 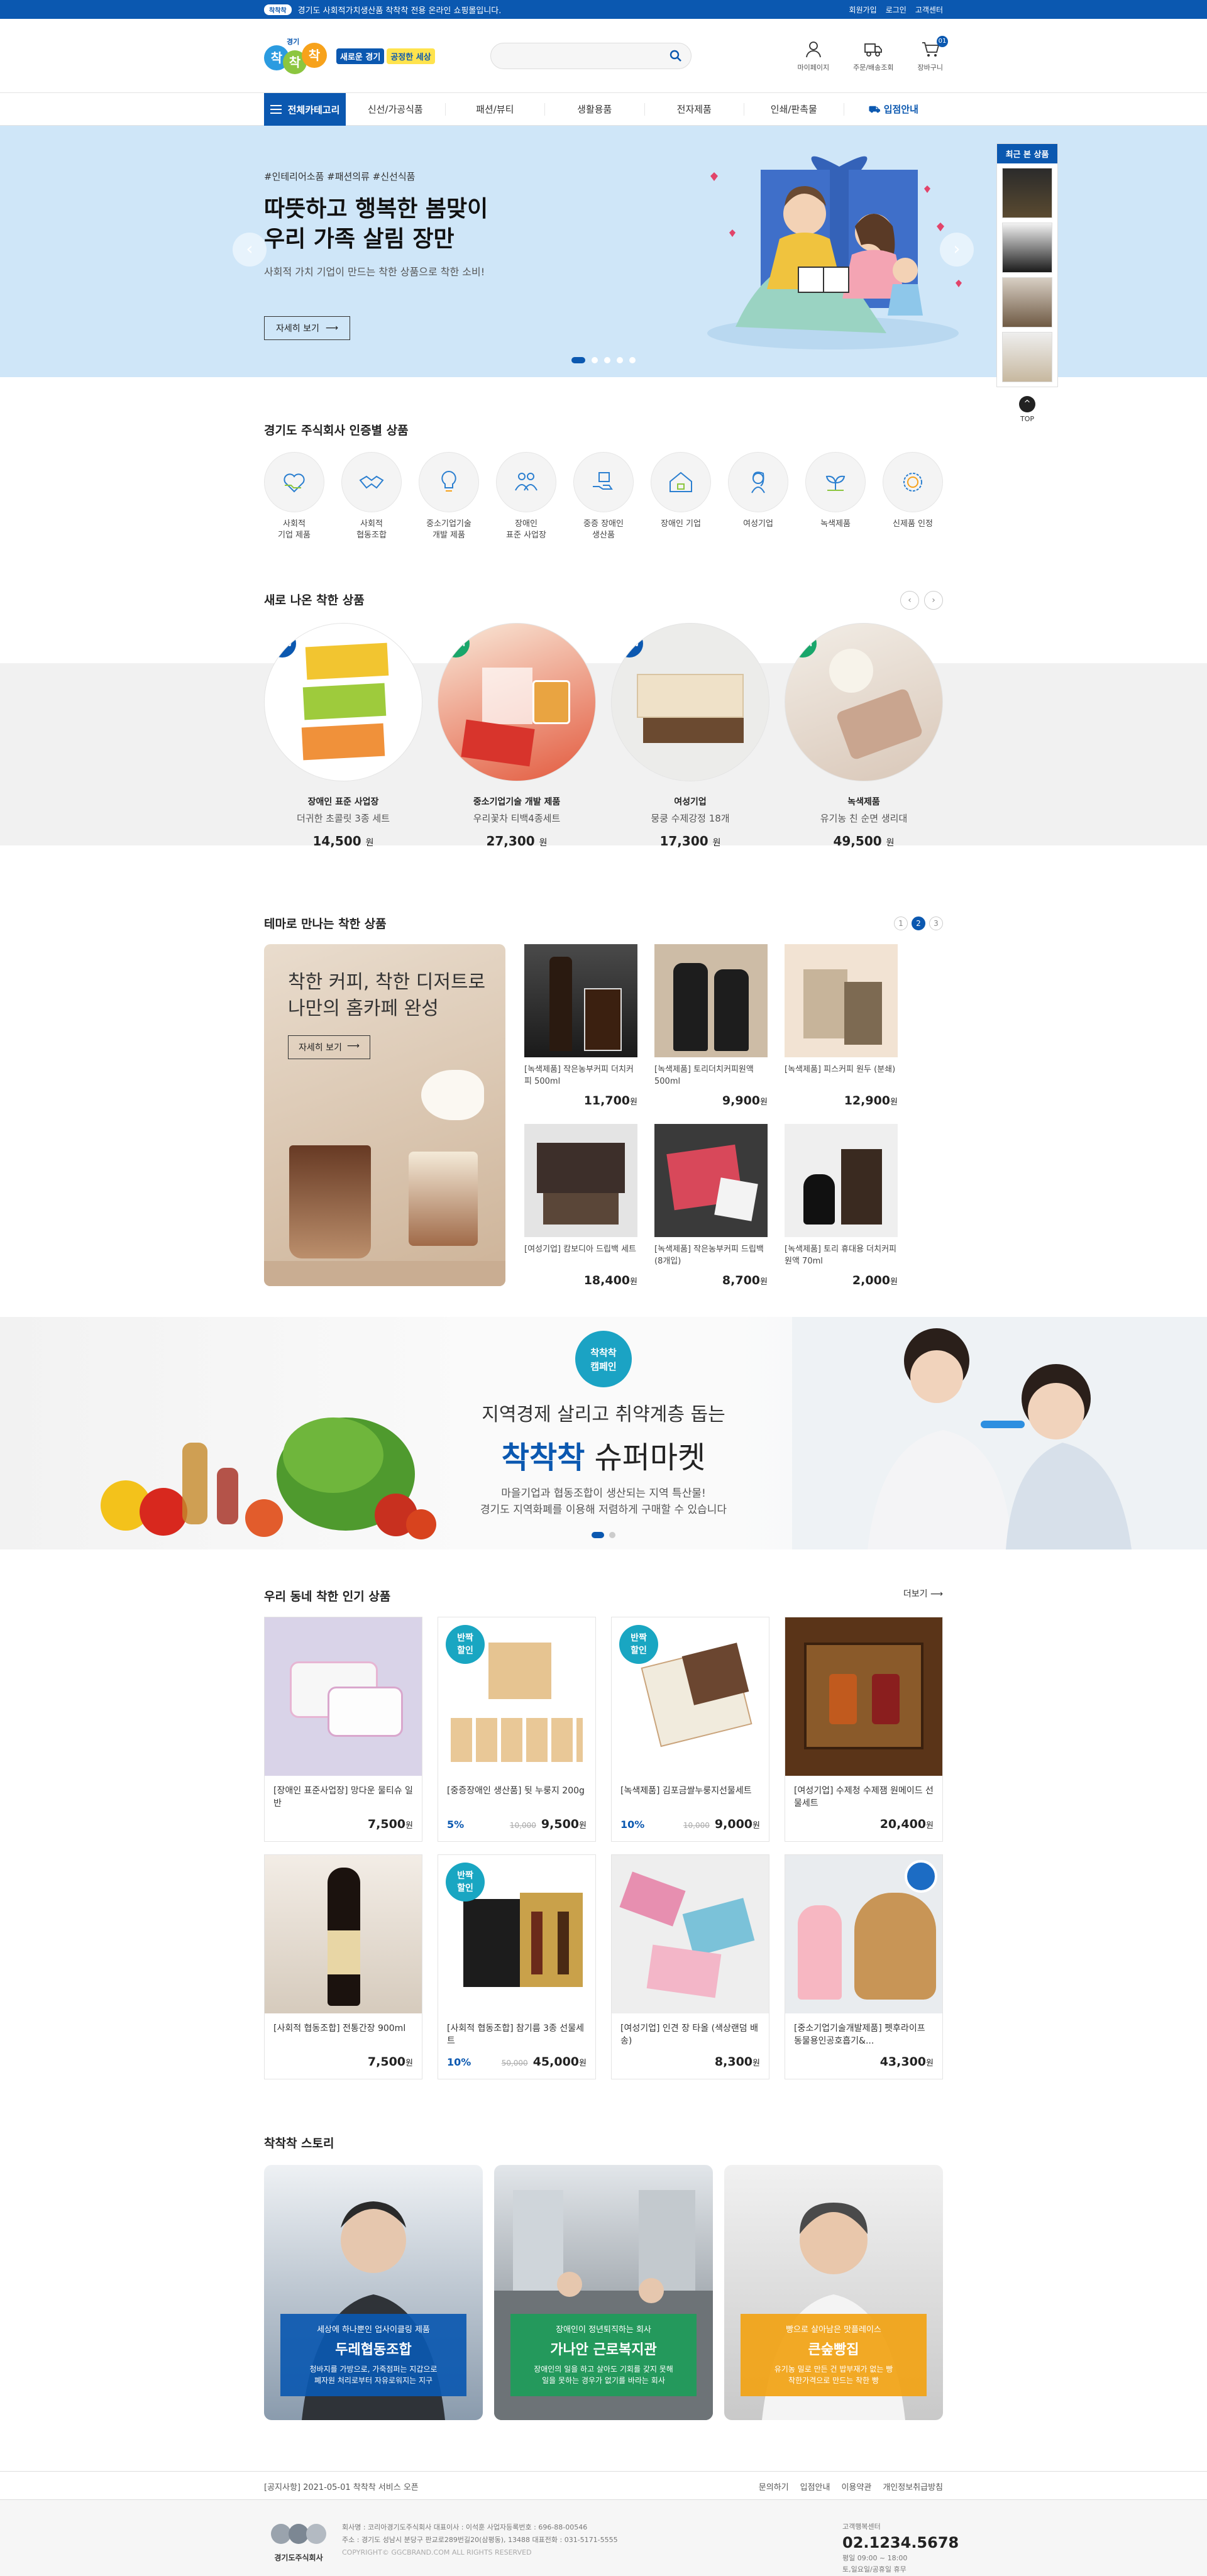 I want to click on hand-gift-icon, so click(x=603, y=481).